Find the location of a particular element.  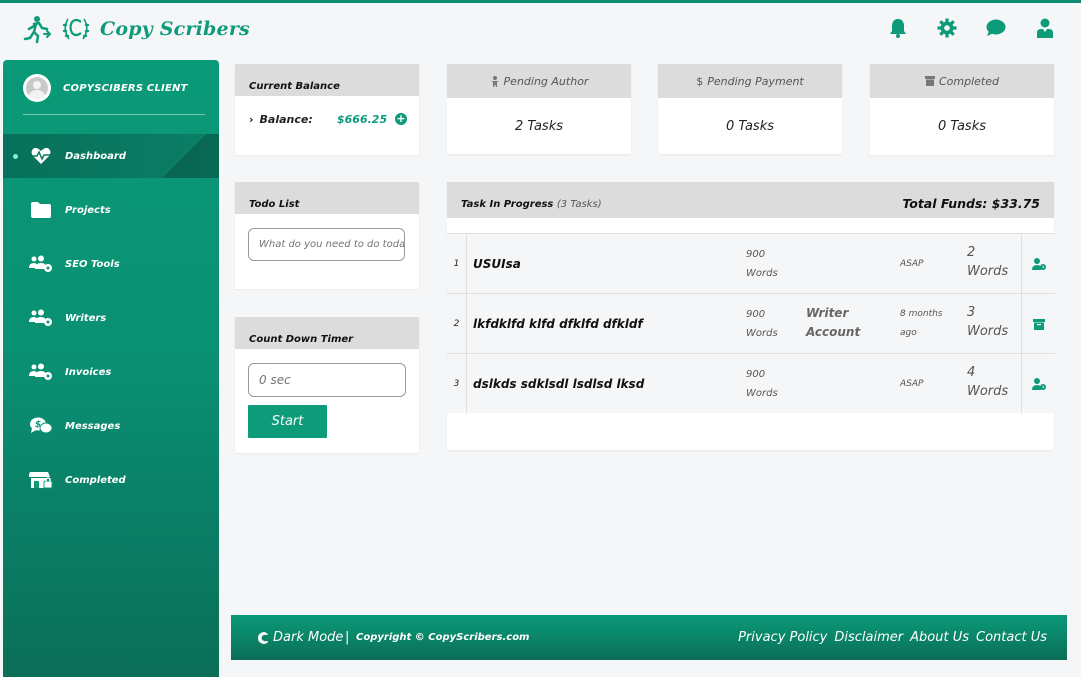

task-word-count: 3 Words is located at coordinates (988, 322).